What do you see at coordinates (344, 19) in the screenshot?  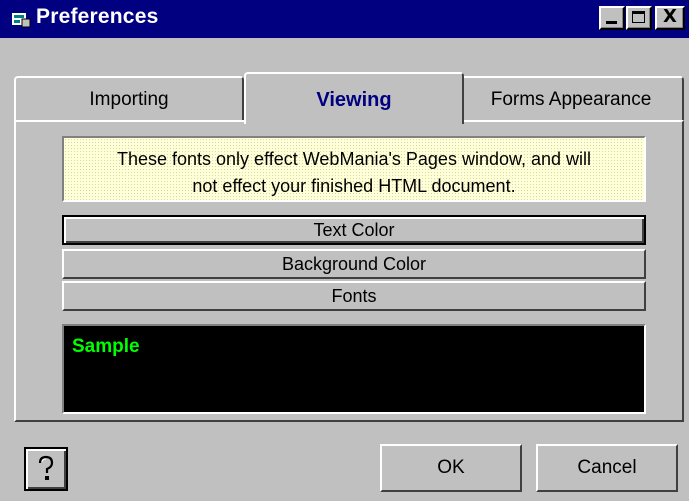 I see `title-bar: Preferences X` at bounding box center [344, 19].